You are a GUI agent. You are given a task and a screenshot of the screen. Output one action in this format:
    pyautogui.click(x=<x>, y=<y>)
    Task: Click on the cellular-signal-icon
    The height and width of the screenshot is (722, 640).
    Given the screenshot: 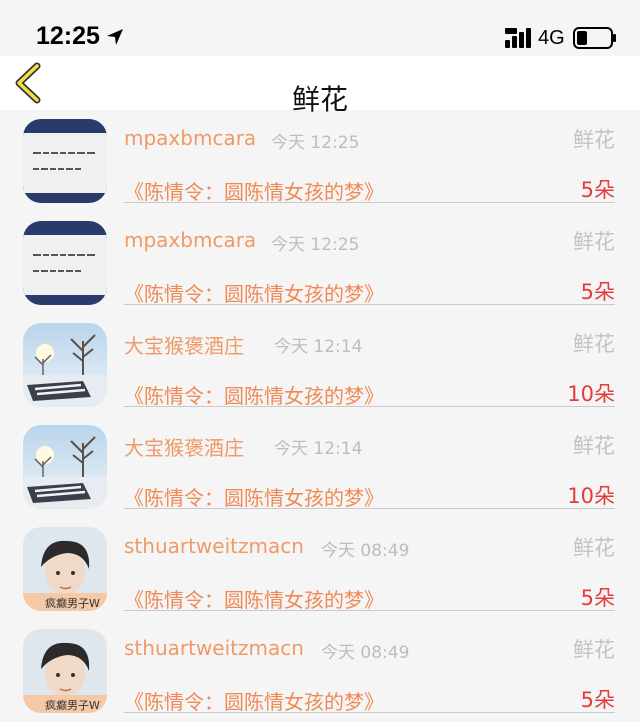 What is the action you would take?
    pyautogui.click(x=518, y=38)
    